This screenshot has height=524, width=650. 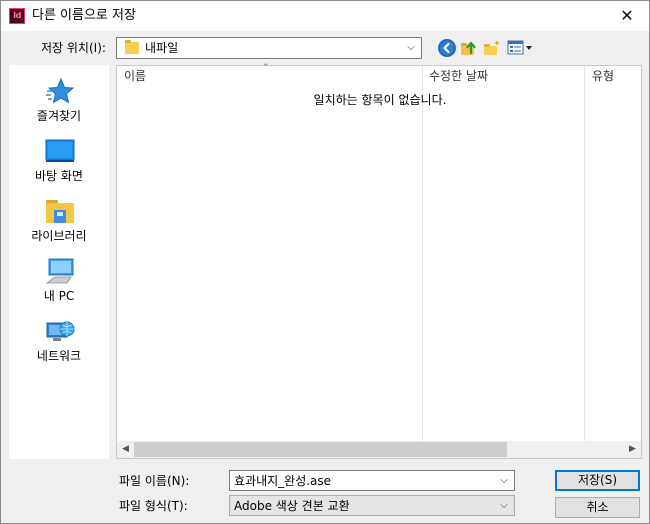 I want to click on place-libraries: 라이브러리, so click(x=59, y=220).